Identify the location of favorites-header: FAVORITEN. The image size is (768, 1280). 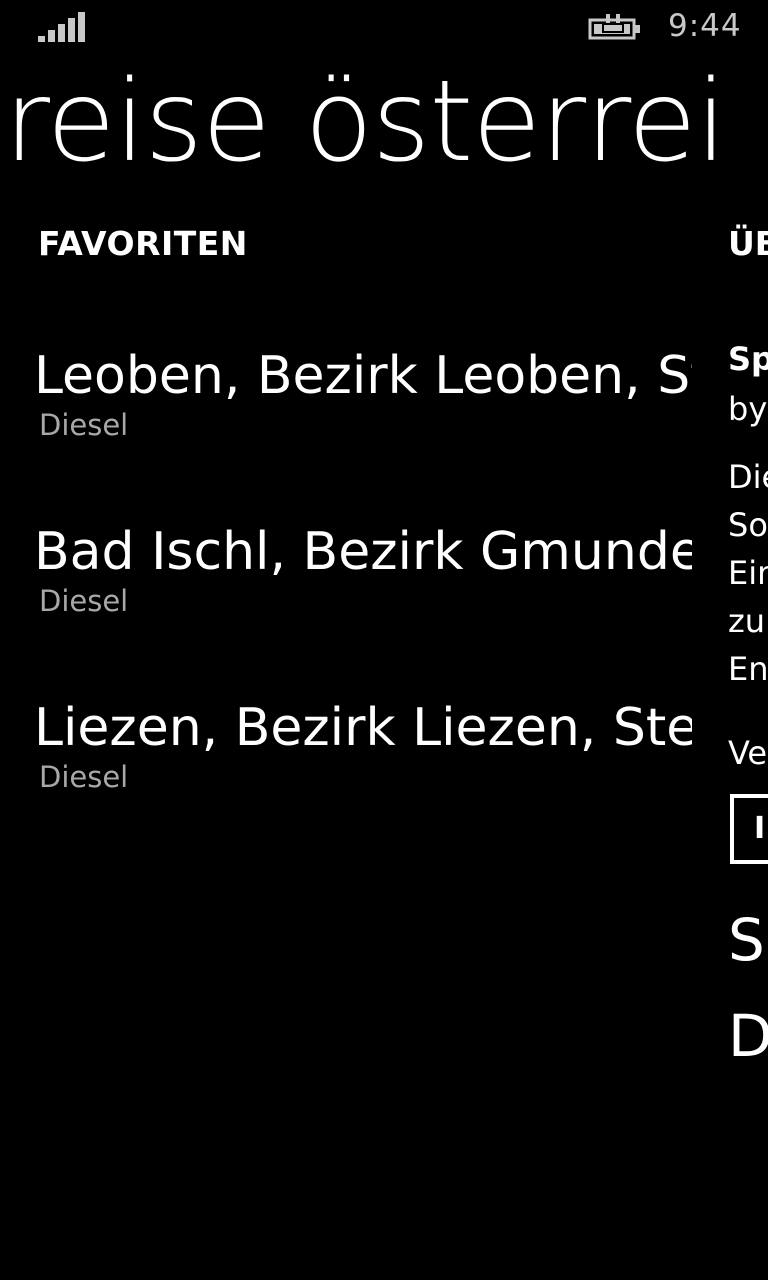
(143, 243).